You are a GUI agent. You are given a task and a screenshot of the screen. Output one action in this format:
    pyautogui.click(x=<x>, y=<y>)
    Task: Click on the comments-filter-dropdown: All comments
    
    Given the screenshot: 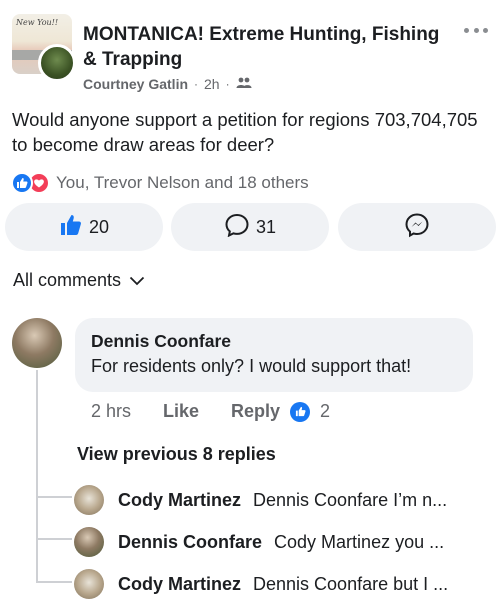 What is the action you would take?
    pyautogui.click(x=79, y=280)
    